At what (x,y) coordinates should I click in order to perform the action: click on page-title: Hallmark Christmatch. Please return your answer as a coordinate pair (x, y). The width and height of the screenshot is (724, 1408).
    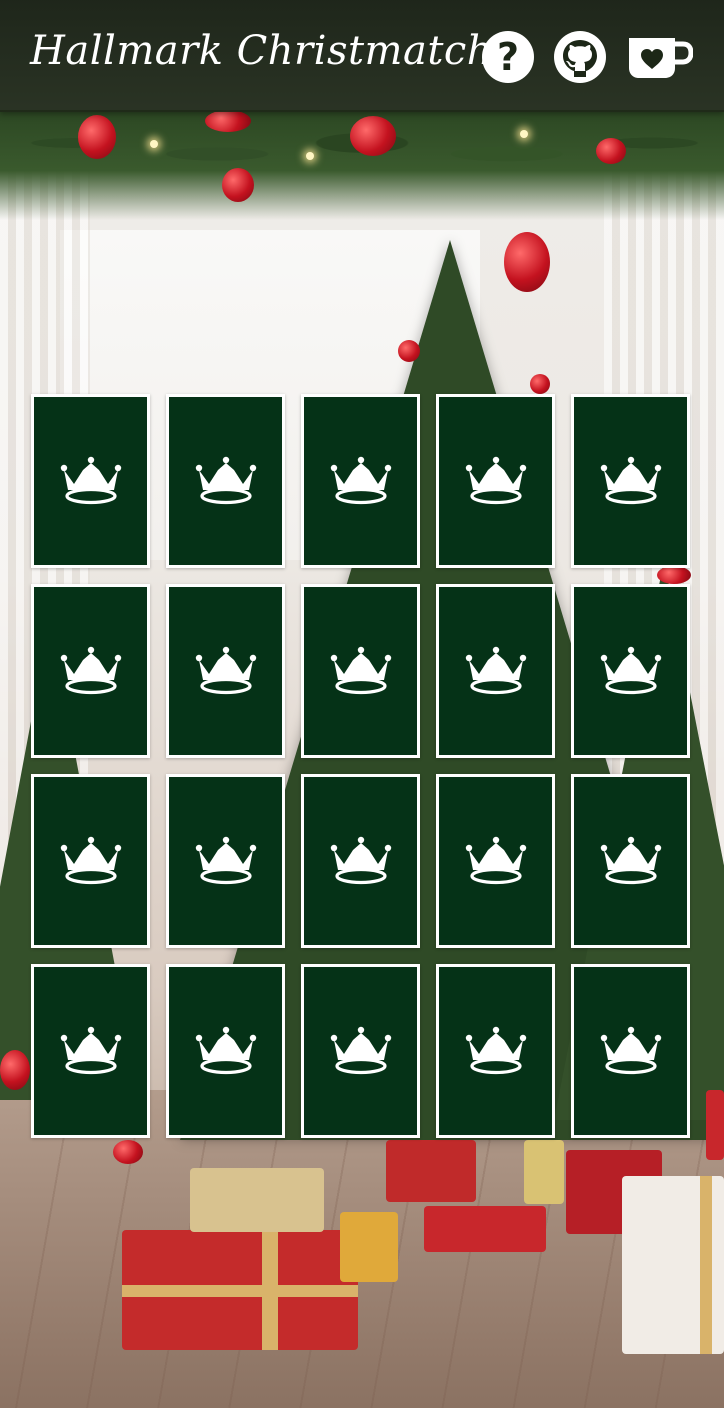
    Looking at the image, I should click on (262, 51).